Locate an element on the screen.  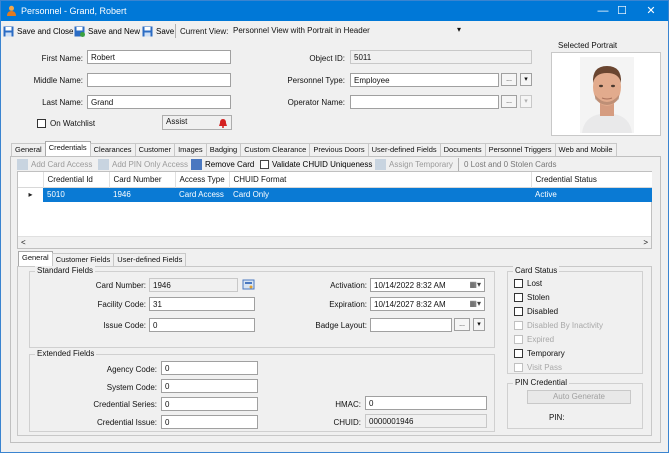
save-and-close-button: Save and Close is located at coordinates (38, 31).